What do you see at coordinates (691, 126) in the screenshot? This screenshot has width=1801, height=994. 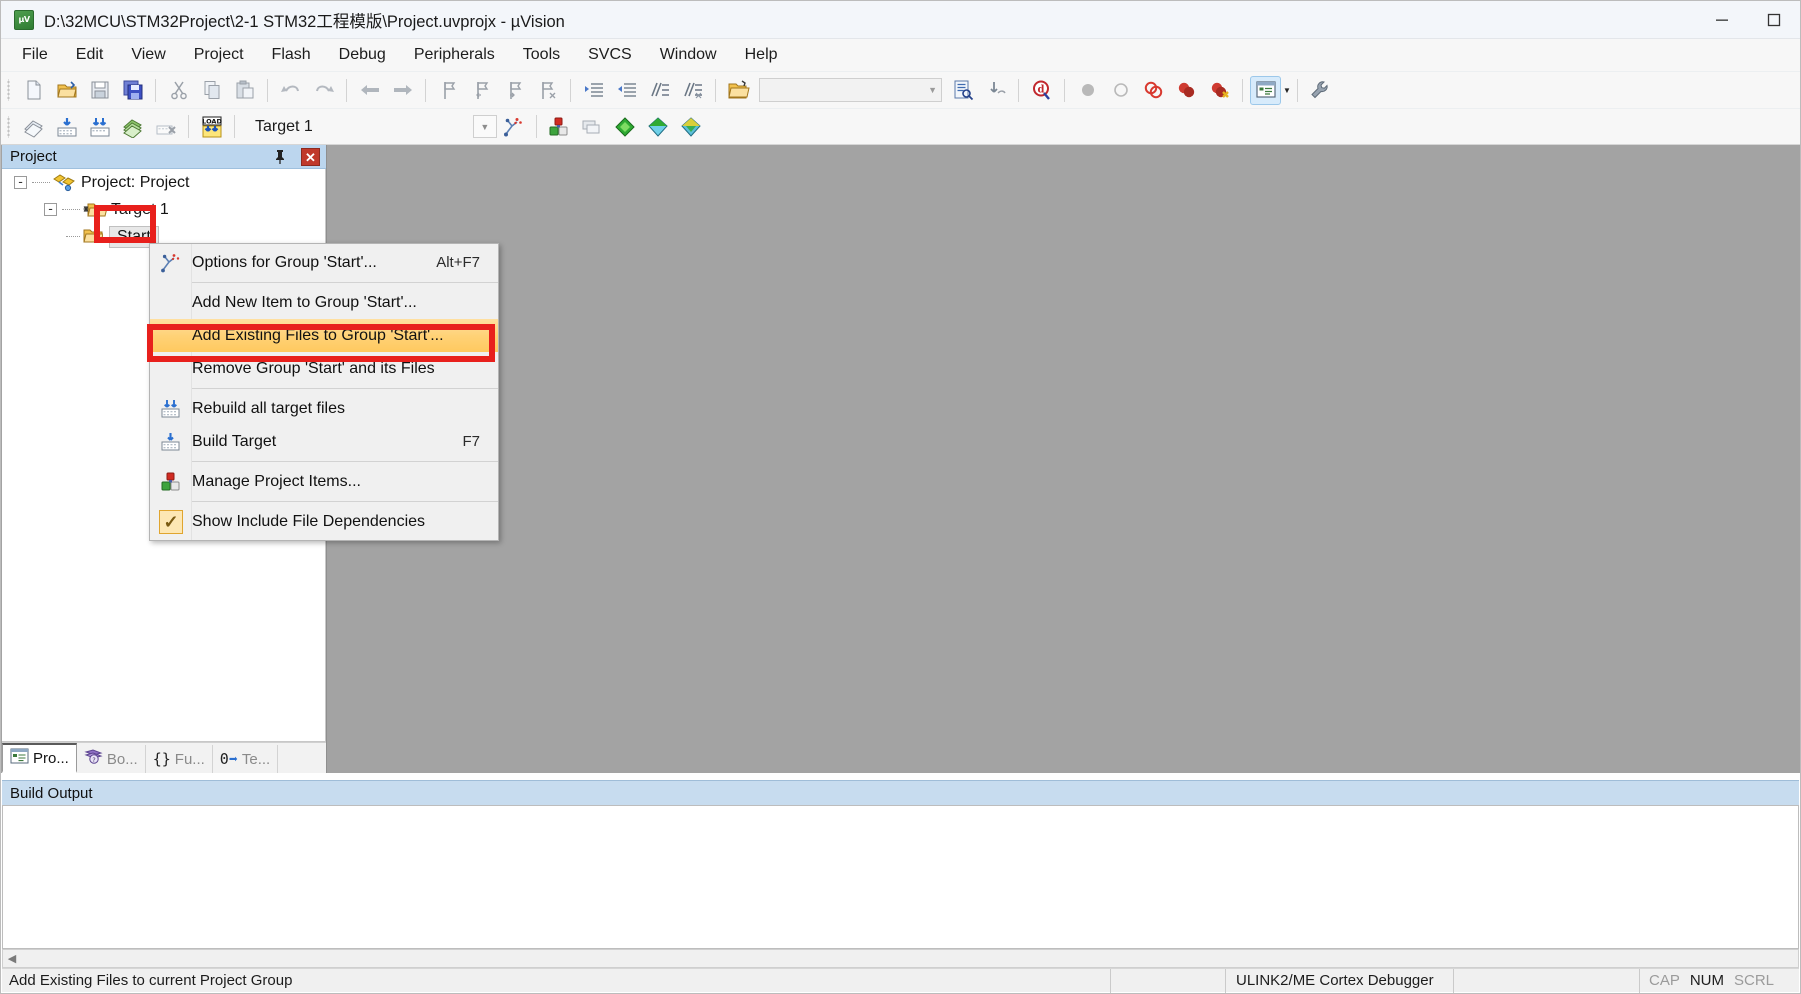 I see `manage-components-icon` at bounding box center [691, 126].